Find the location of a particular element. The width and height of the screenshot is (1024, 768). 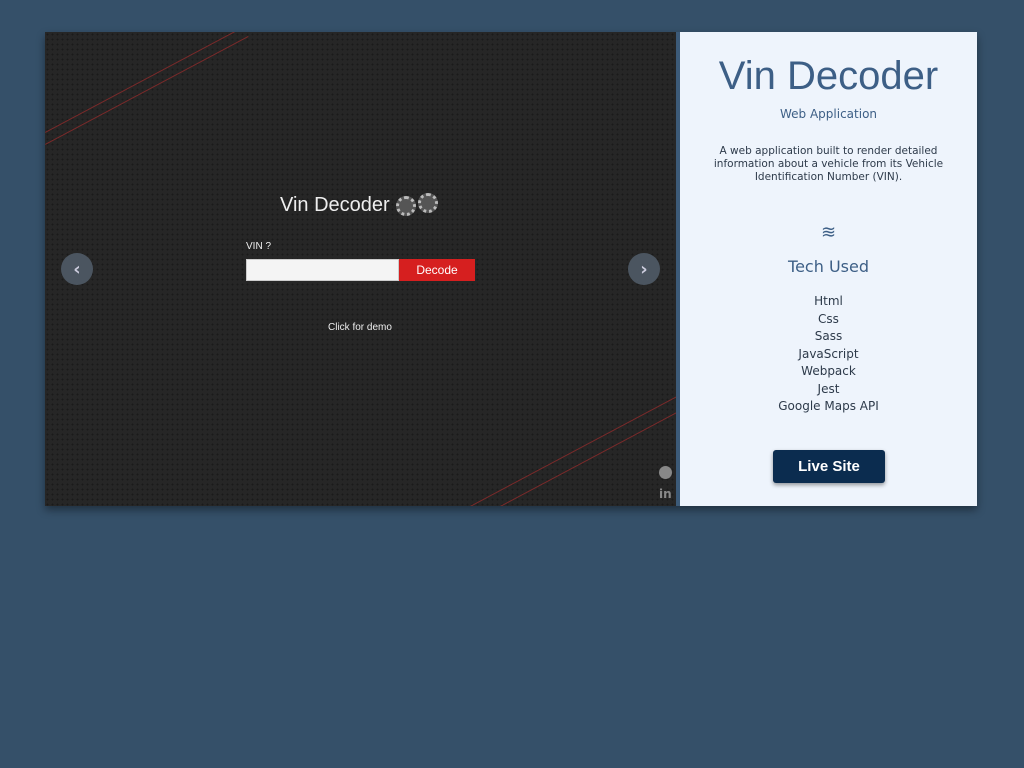

app-title: Vin Decoder is located at coordinates (359, 204).